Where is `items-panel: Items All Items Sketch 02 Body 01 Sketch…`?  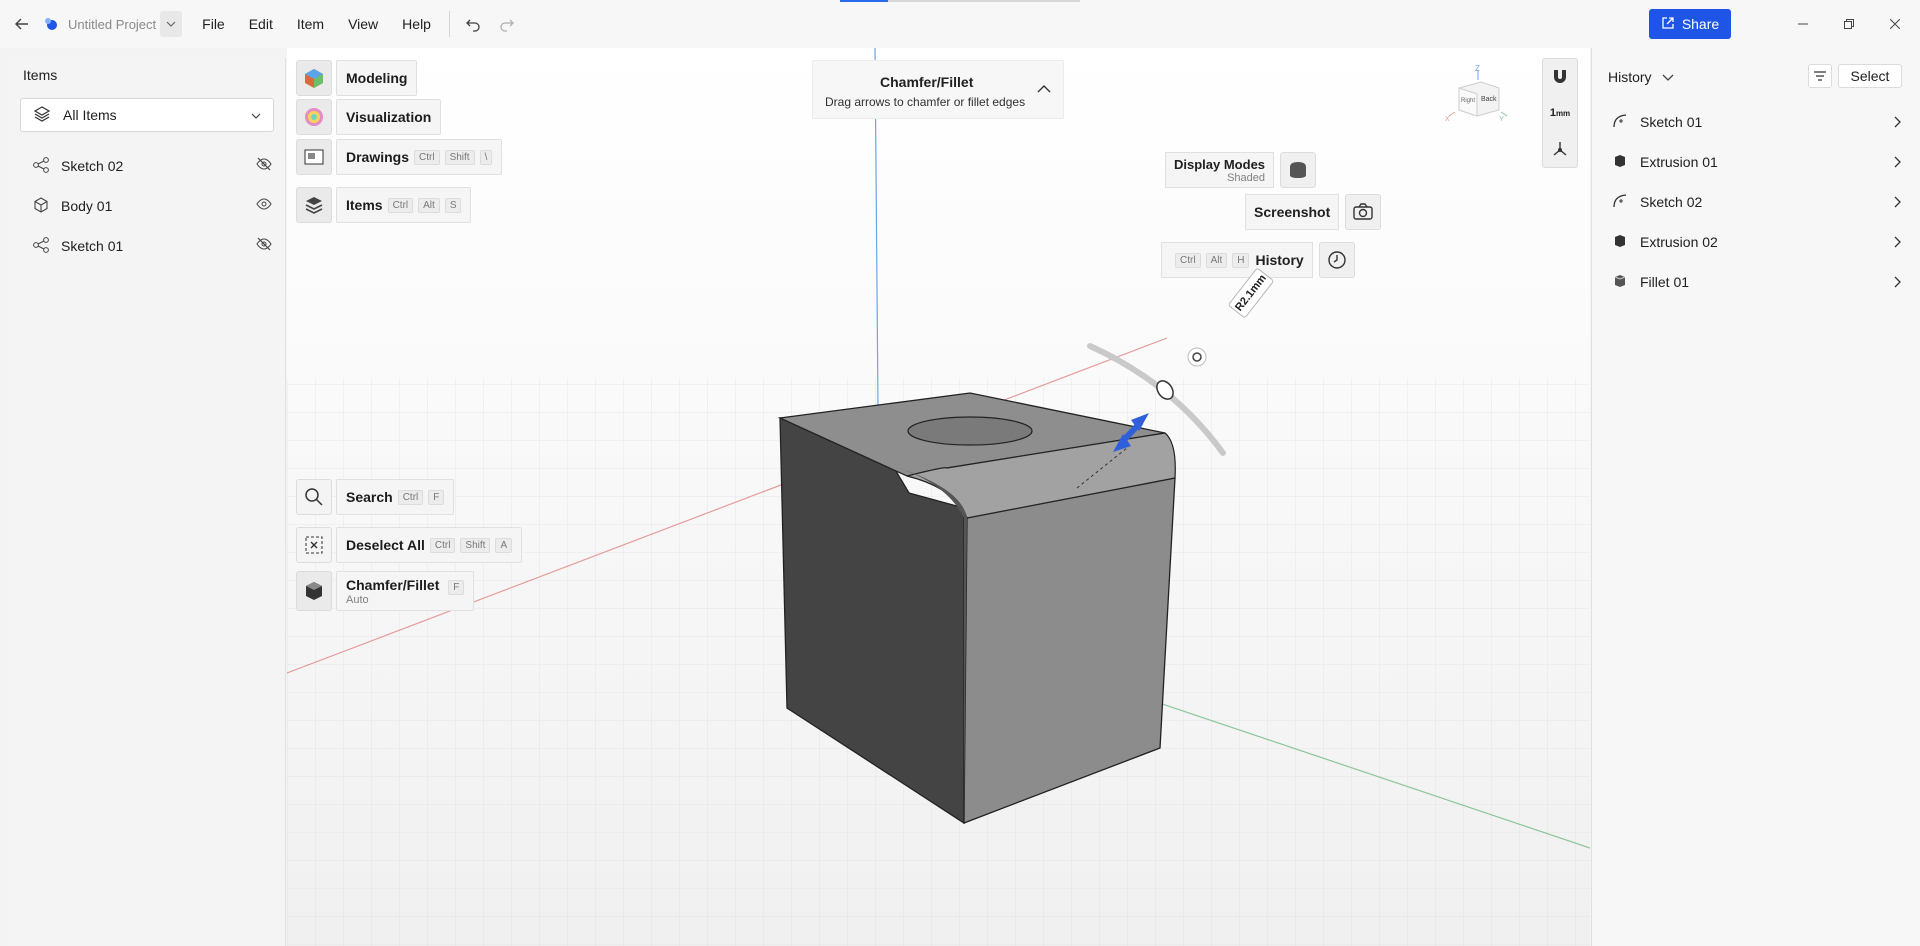
items-panel: Items All Items Sketch 02 Body 01 Sketch… is located at coordinates (147, 502).